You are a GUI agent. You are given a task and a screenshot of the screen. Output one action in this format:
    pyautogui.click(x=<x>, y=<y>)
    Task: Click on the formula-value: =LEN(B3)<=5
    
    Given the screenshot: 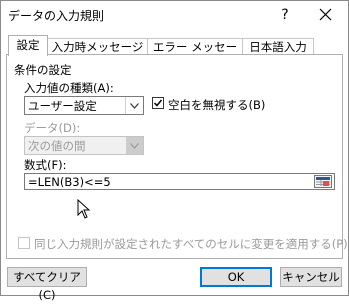 What is the action you would take?
    pyautogui.click(x=69, y=182)
    